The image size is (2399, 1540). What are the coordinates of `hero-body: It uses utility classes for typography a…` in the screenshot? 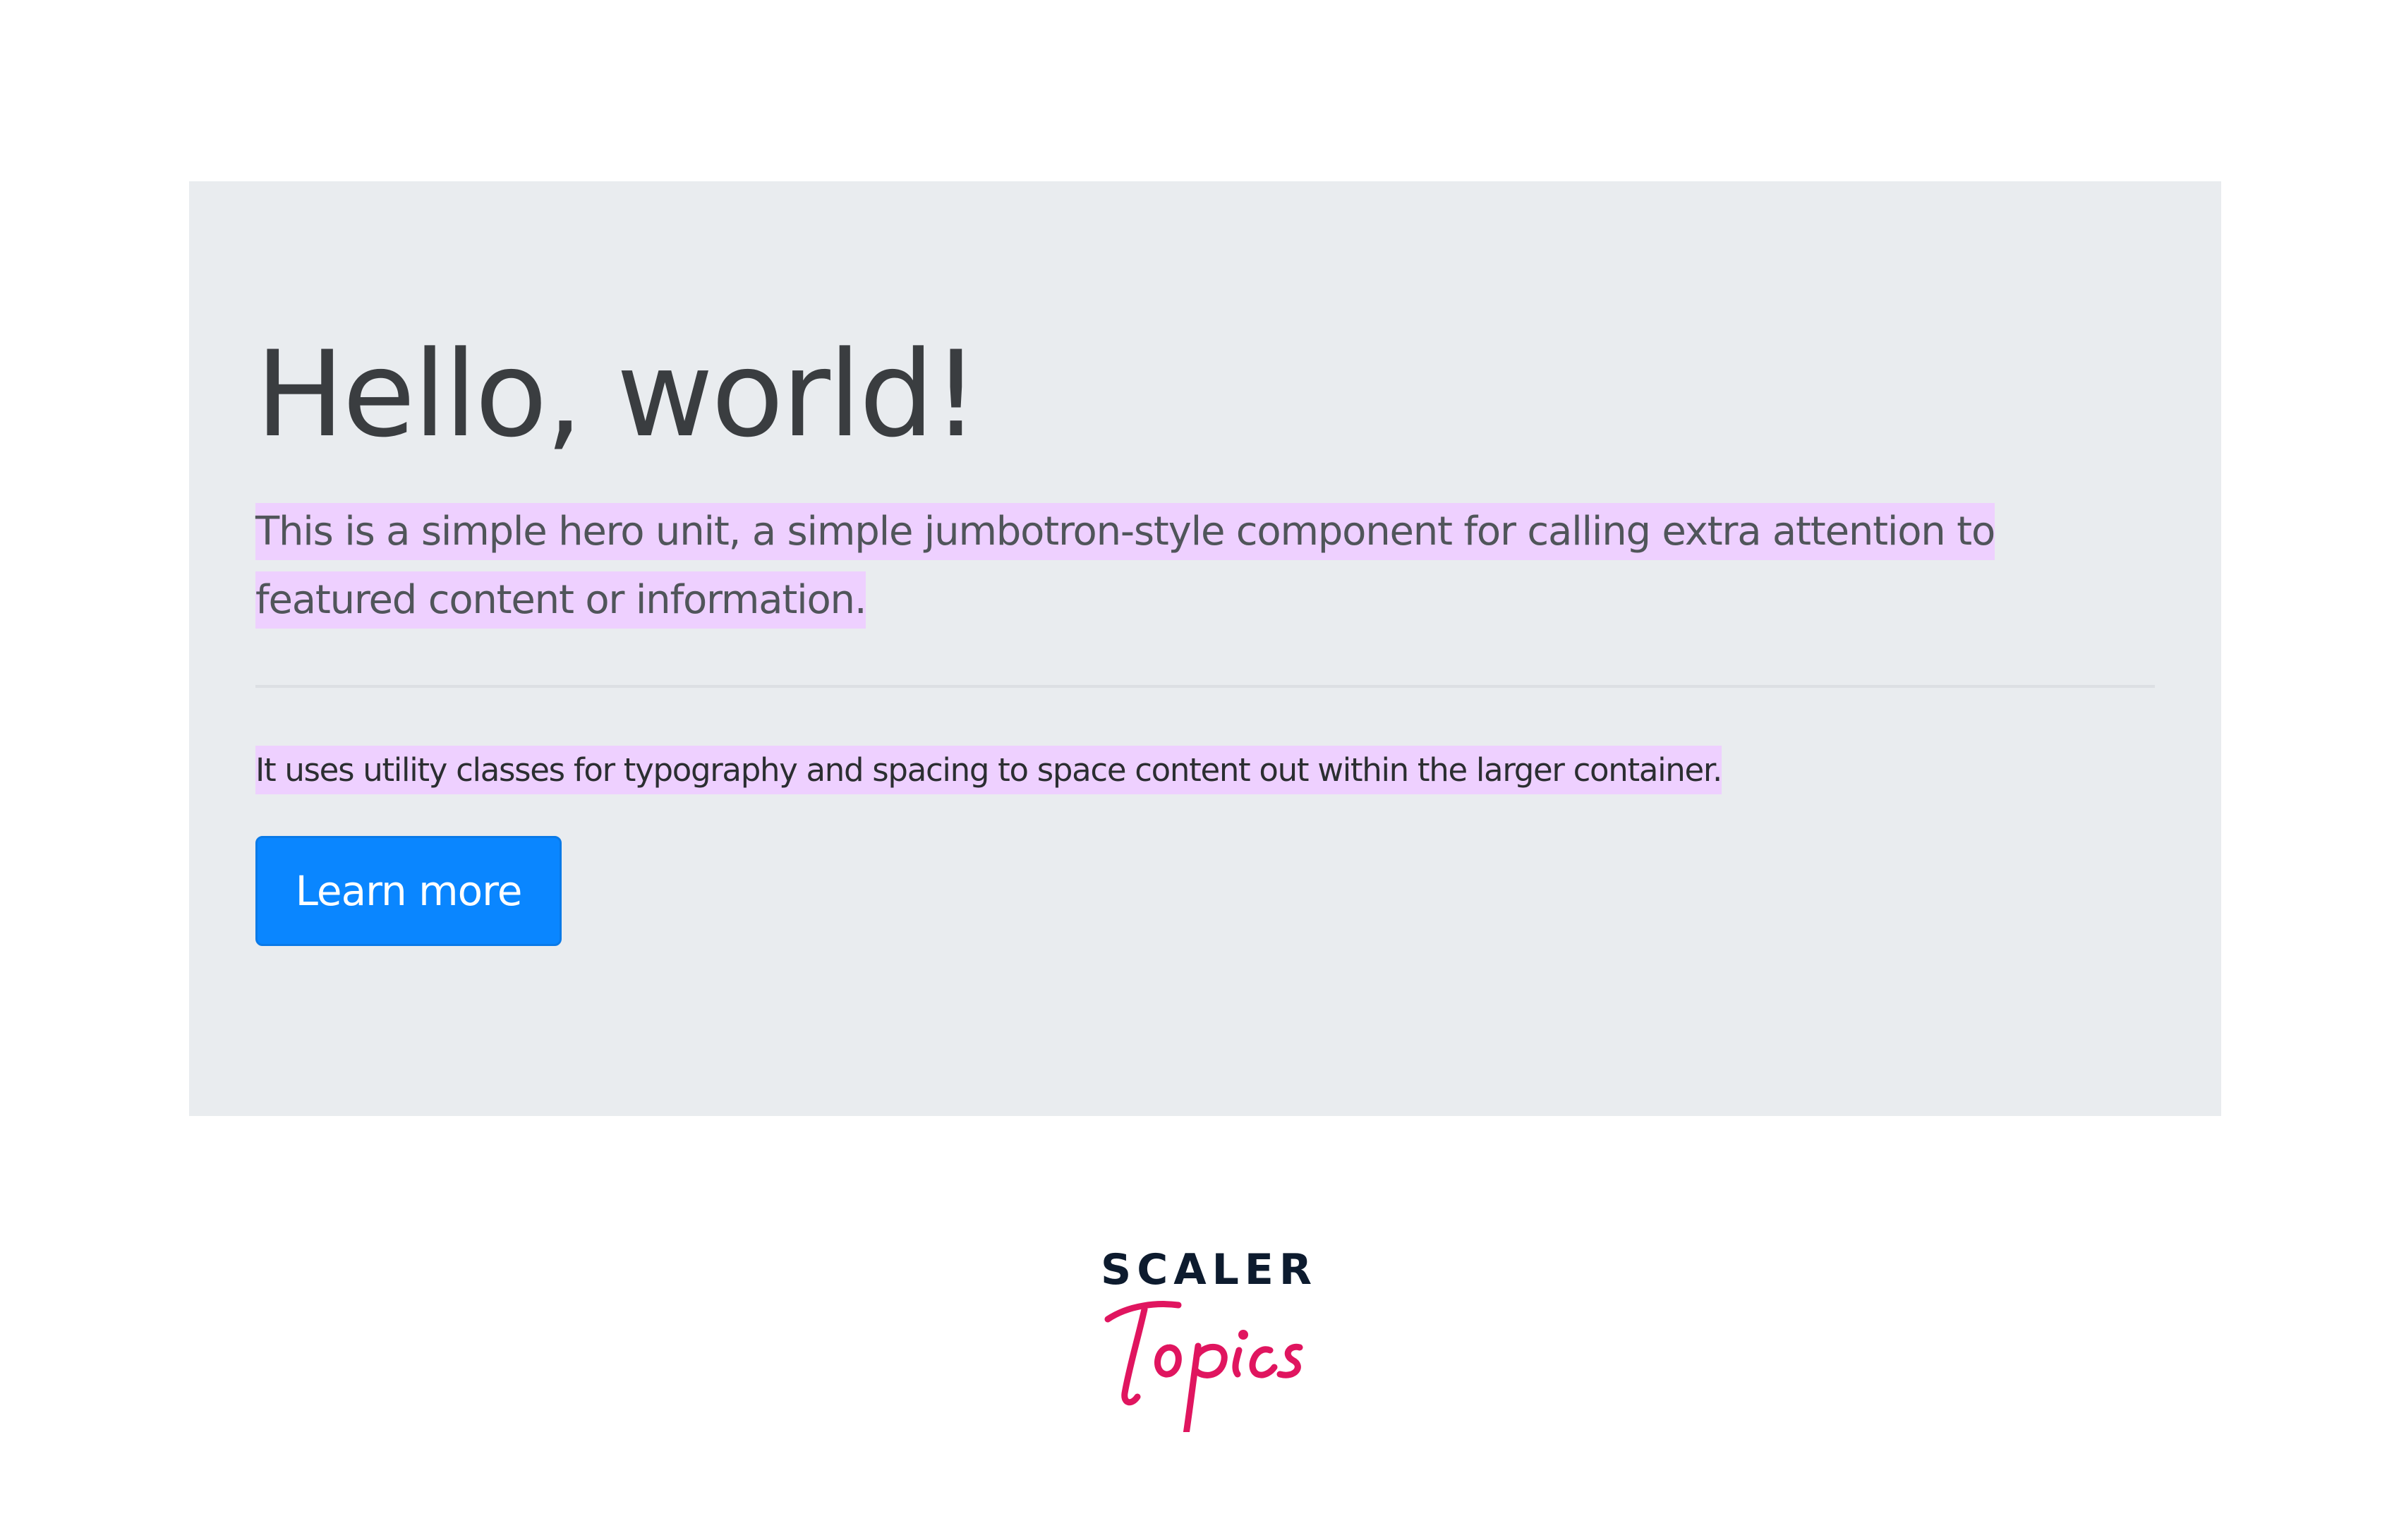 It's located at (988, 771).